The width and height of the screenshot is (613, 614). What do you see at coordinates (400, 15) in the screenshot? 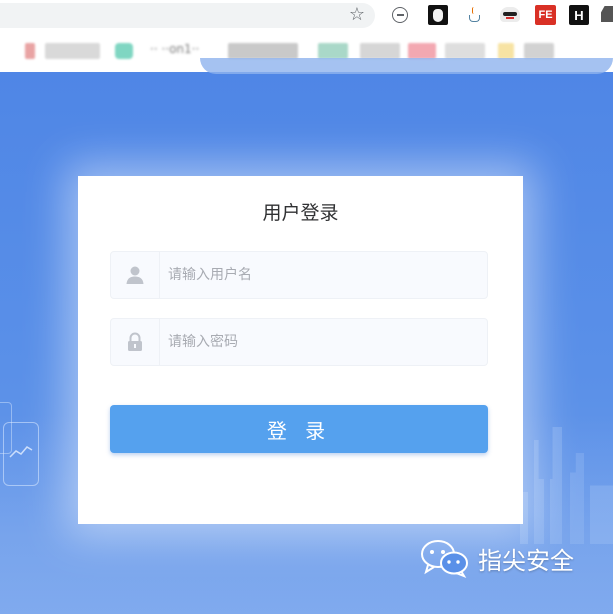
I see `minus-circle-icon` at bounding box center [400, 15].